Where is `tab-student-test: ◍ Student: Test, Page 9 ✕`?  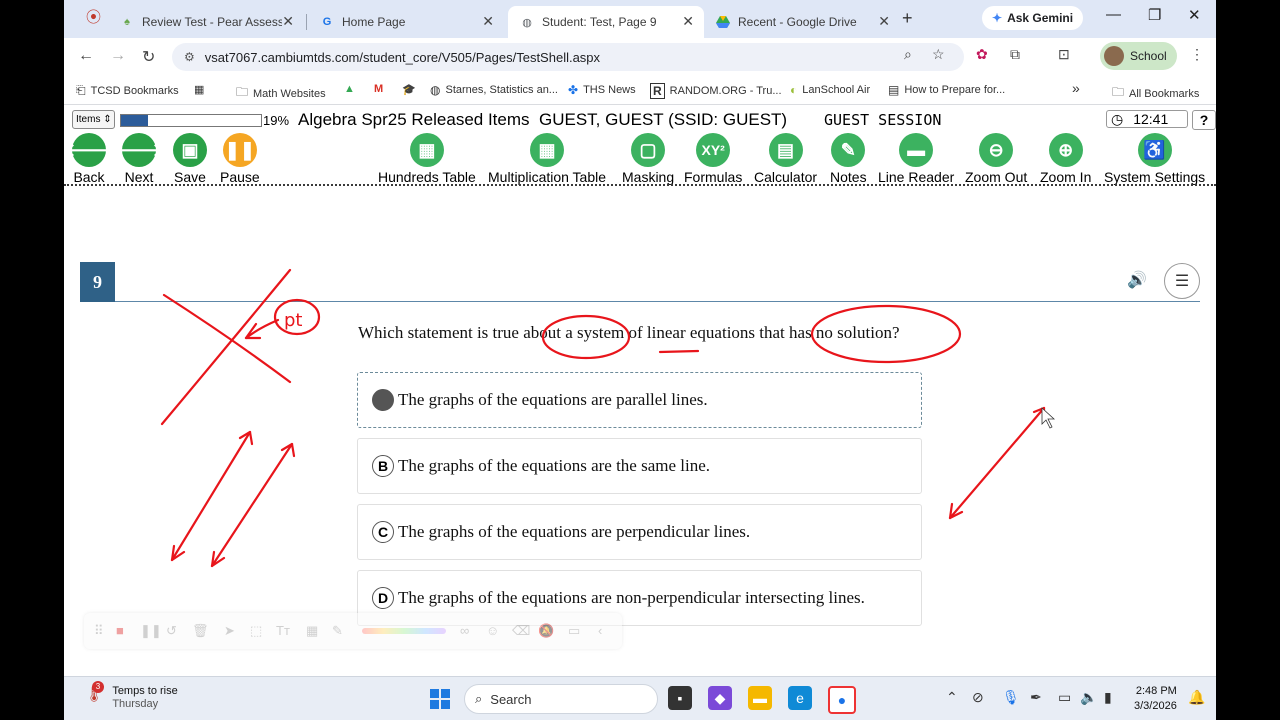 tab-student-test: ◍ Student: Test, Page 9 ✕ is located at coordinates (606, 22).